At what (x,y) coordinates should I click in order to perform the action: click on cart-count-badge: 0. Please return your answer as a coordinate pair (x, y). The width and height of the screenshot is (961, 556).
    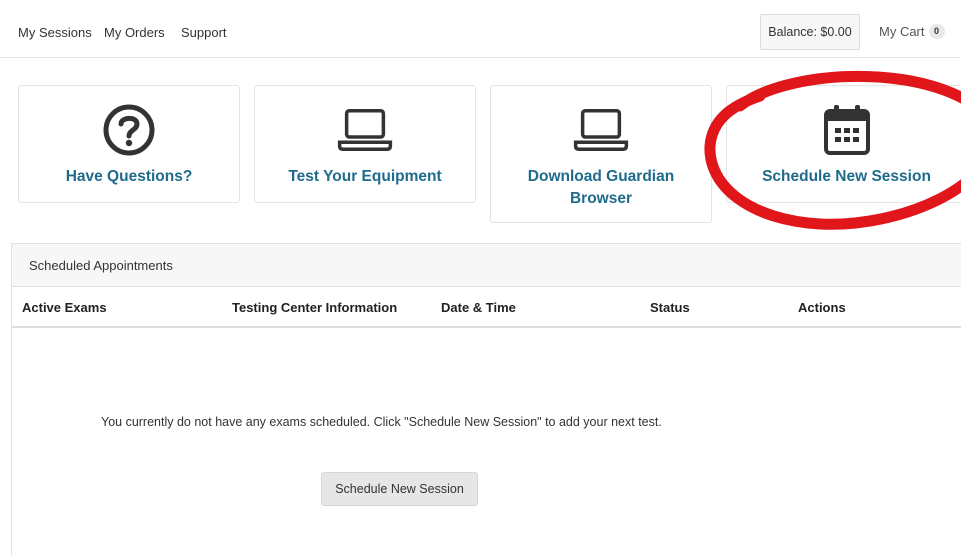
    Looking at the image, I should click on (936, 31).